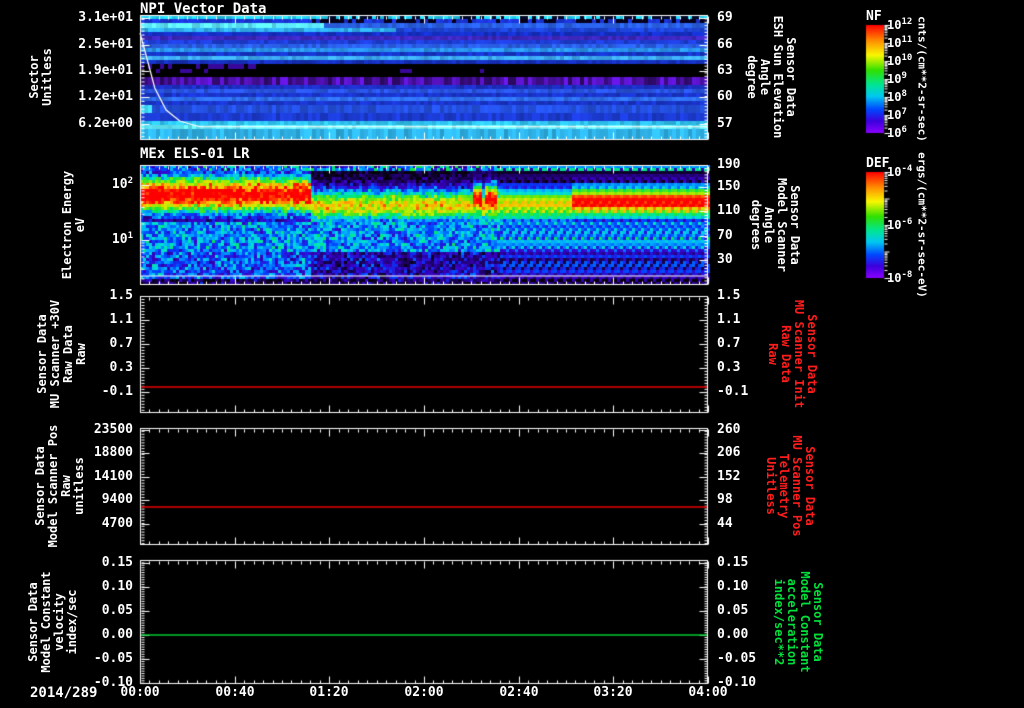 Image resolution: width=1024 pixels, height=708 pixels. I want to click on panel-npi-left-axis-title: Sector Unitless, so click(40, 77).